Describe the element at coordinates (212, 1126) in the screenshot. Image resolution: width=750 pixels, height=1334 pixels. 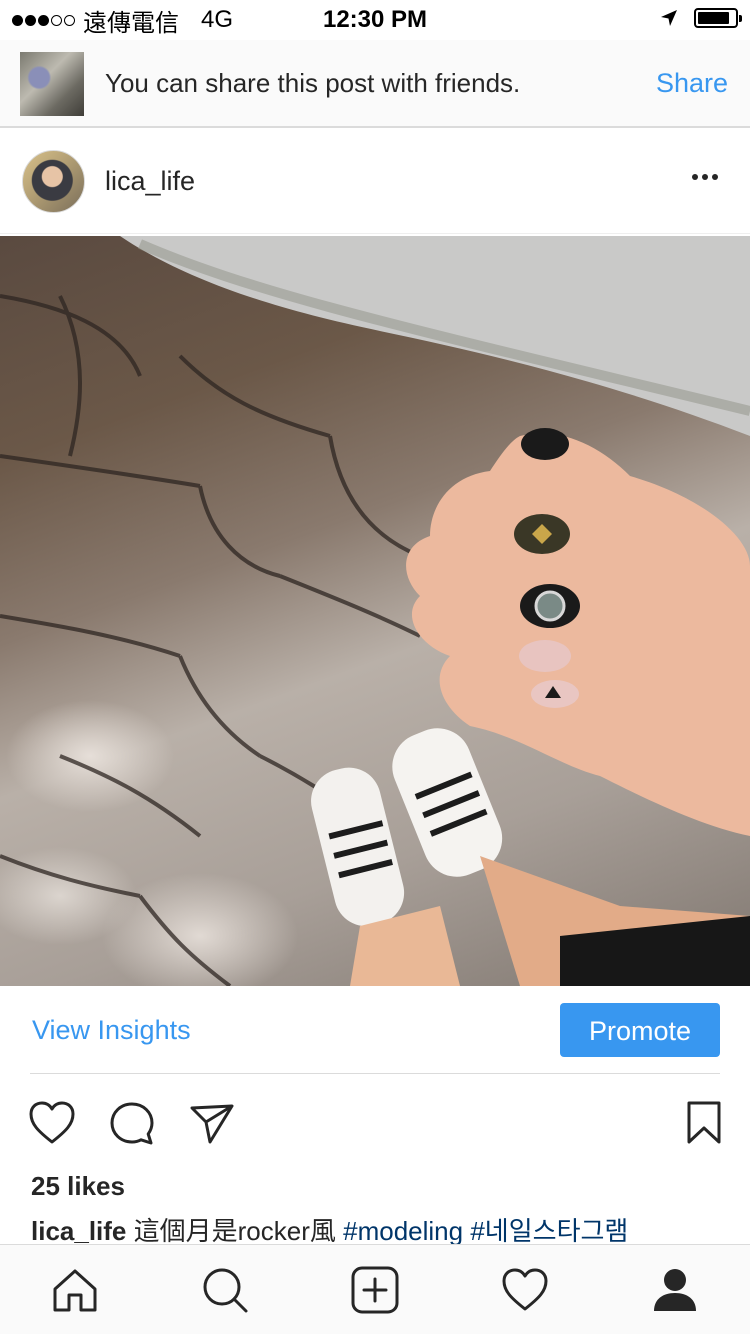
I see `send-icon` at that location.